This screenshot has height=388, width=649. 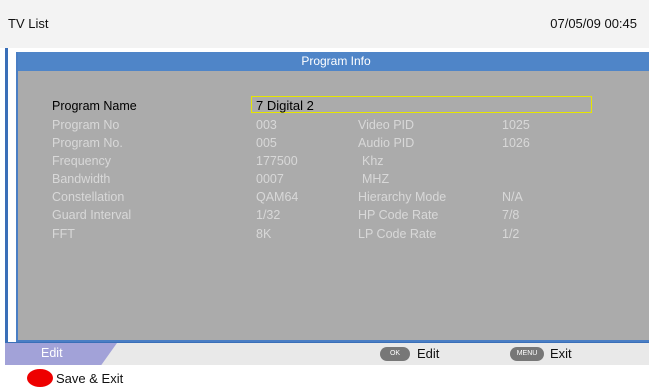 What do you see at coordinates (402, 197) in the screenshot?
I see `hierarchy-mode-label: Hierarchy Mode` at bounding box center [402, 197].